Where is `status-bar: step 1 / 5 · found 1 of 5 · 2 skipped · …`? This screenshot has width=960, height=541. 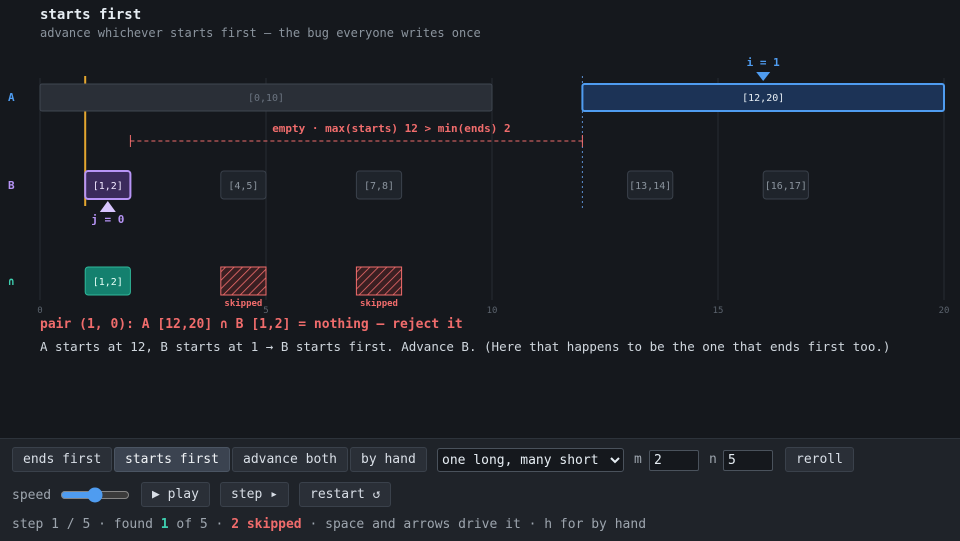 status-bar: step 1 / 5 · found 1 of 5 · 2 skipped · … is located at coordinates (329, 524).